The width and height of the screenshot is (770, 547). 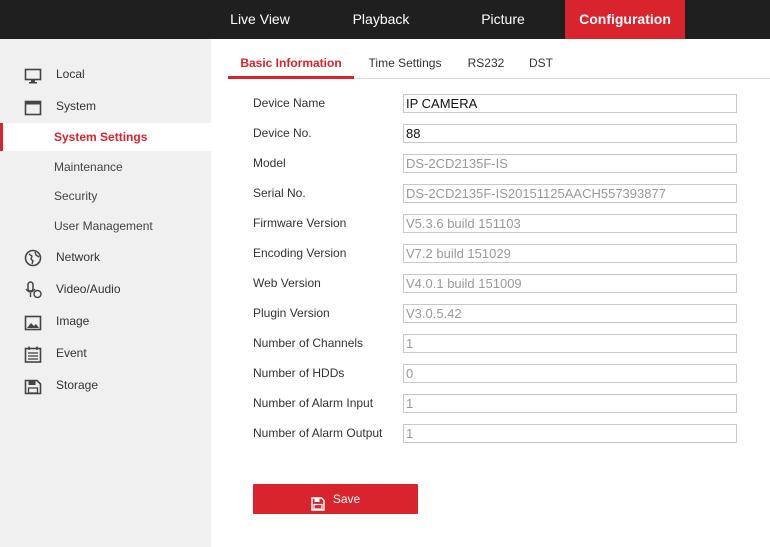 What do you see at coordinates (570, 163) in the screenshot?
I see `model-field` at bounding box center [570, 163].